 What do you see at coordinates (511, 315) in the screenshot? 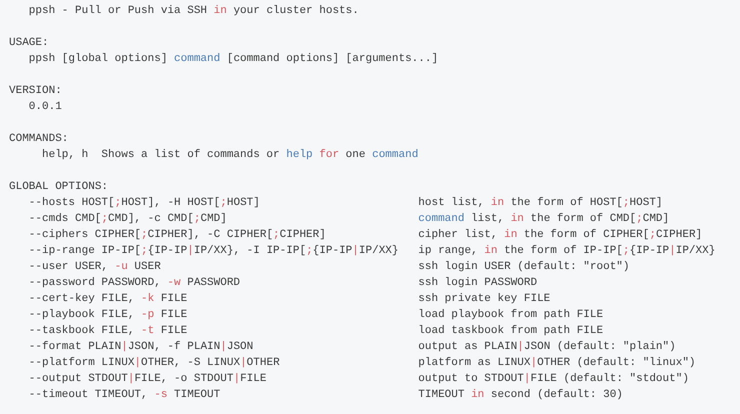
I see `option-description: load playbook from path FILE` at bounding box center [511, 315].